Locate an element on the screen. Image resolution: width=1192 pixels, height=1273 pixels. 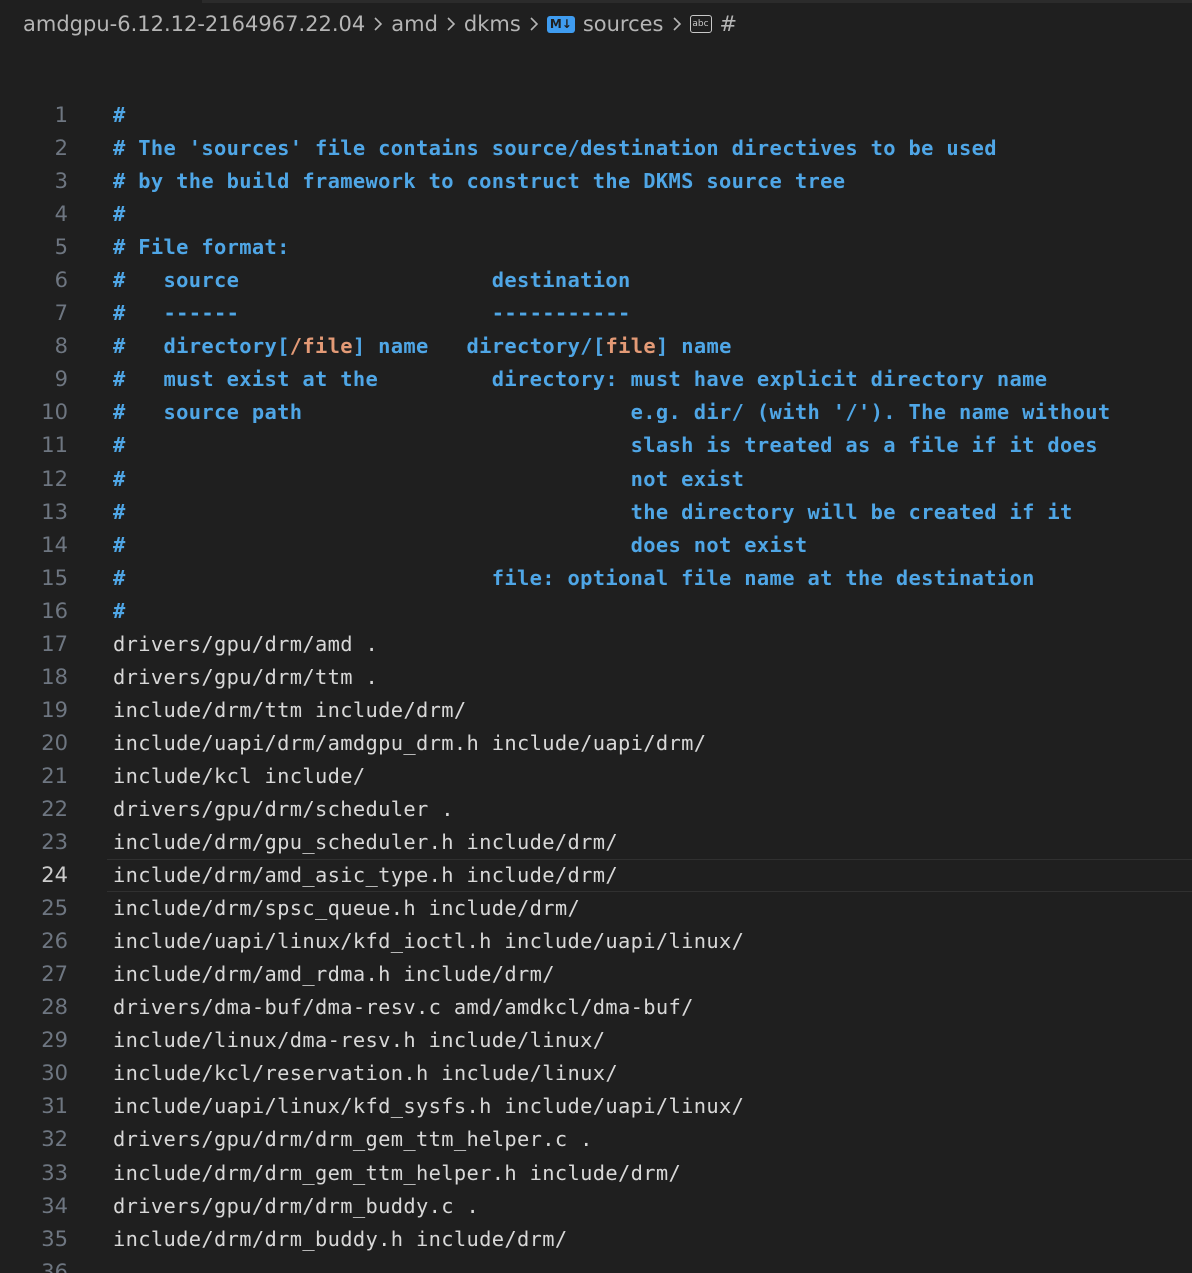
comment-text: # ------ ----------- is located at coordinates (372, 313).